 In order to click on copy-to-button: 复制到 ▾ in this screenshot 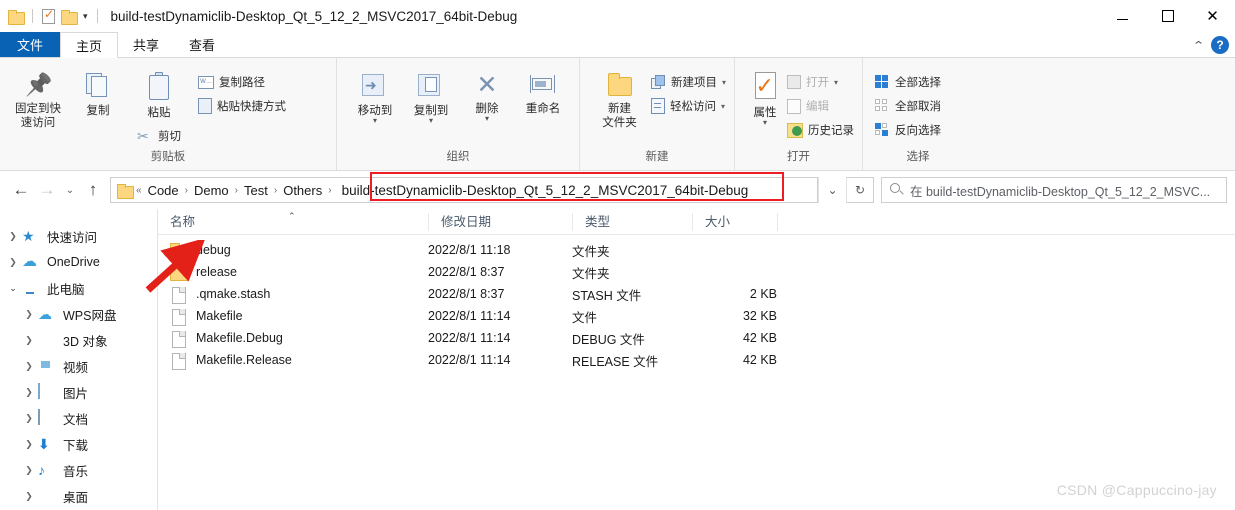, I will do `click(431, 95)`.